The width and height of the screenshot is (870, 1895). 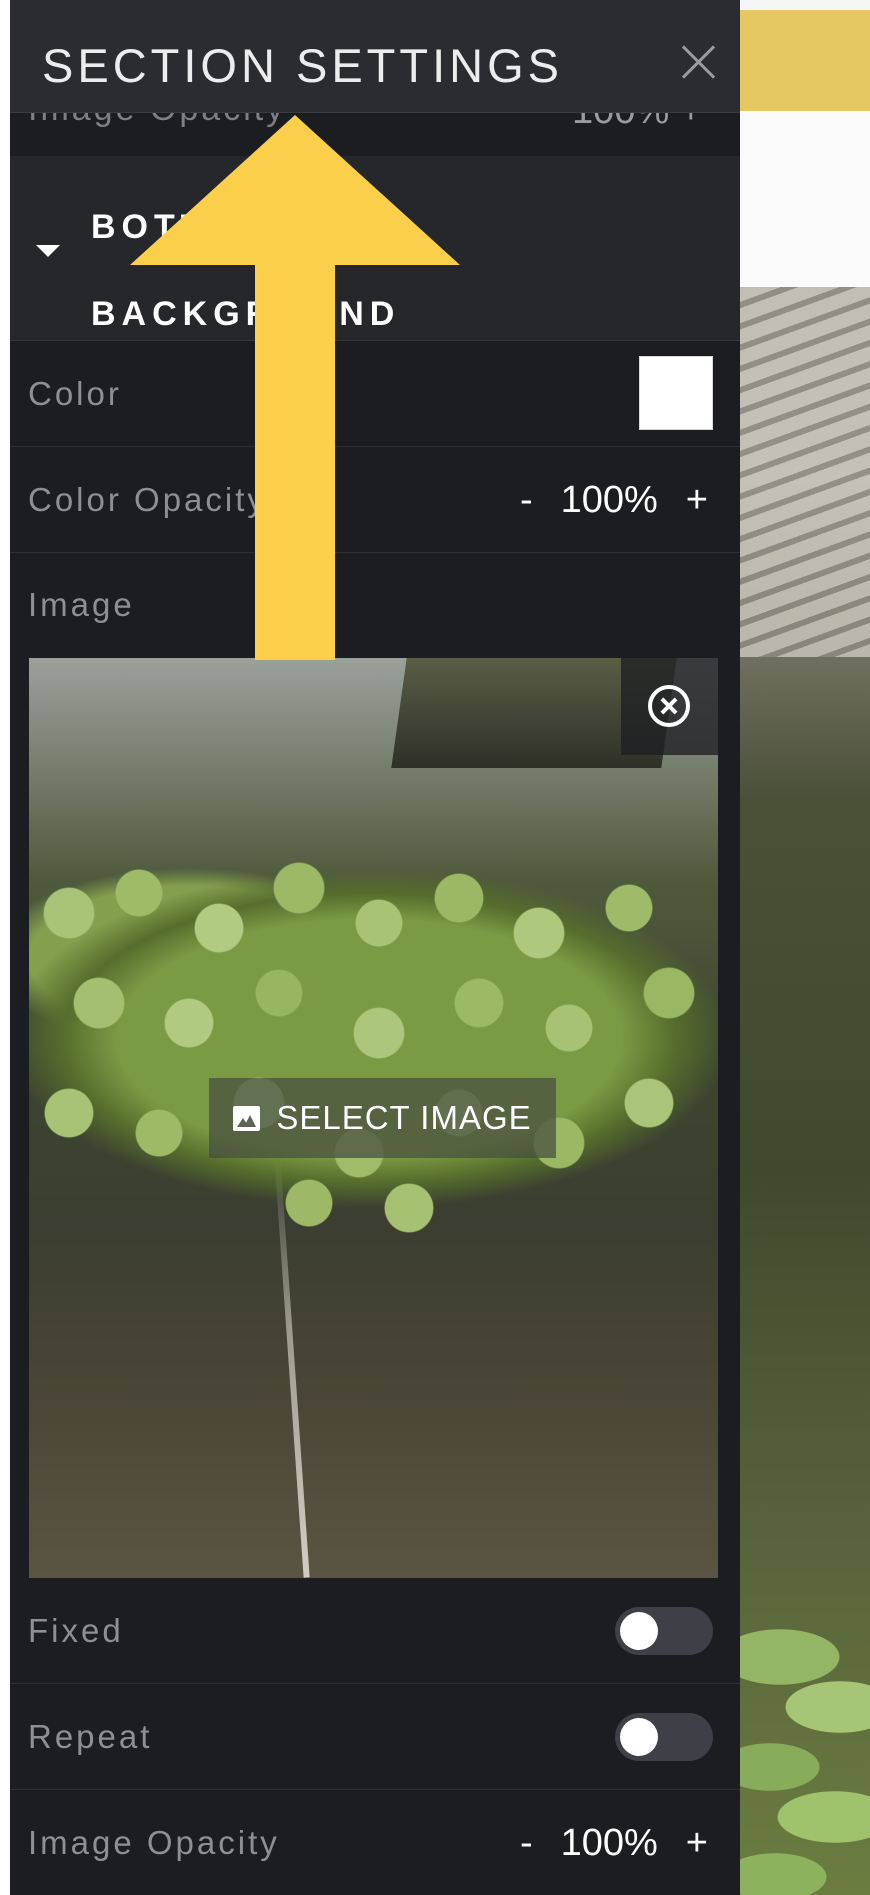 I want to click on caret-down-icon, so click(x=48, y=251).